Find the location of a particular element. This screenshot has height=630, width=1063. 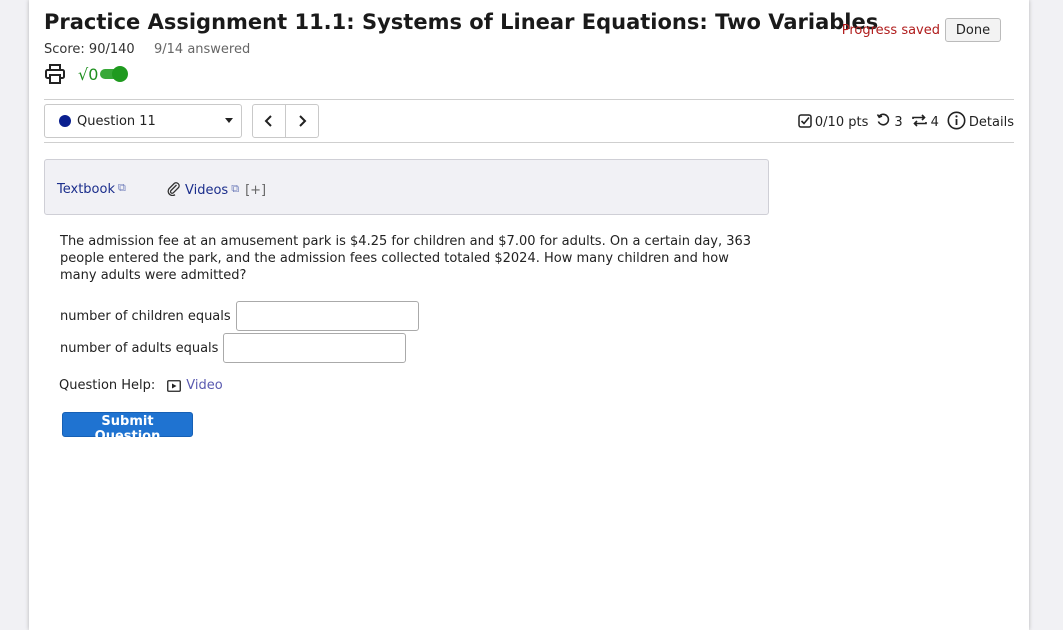

question-selector-label: Question 11 is located at coordinates (116, 121).